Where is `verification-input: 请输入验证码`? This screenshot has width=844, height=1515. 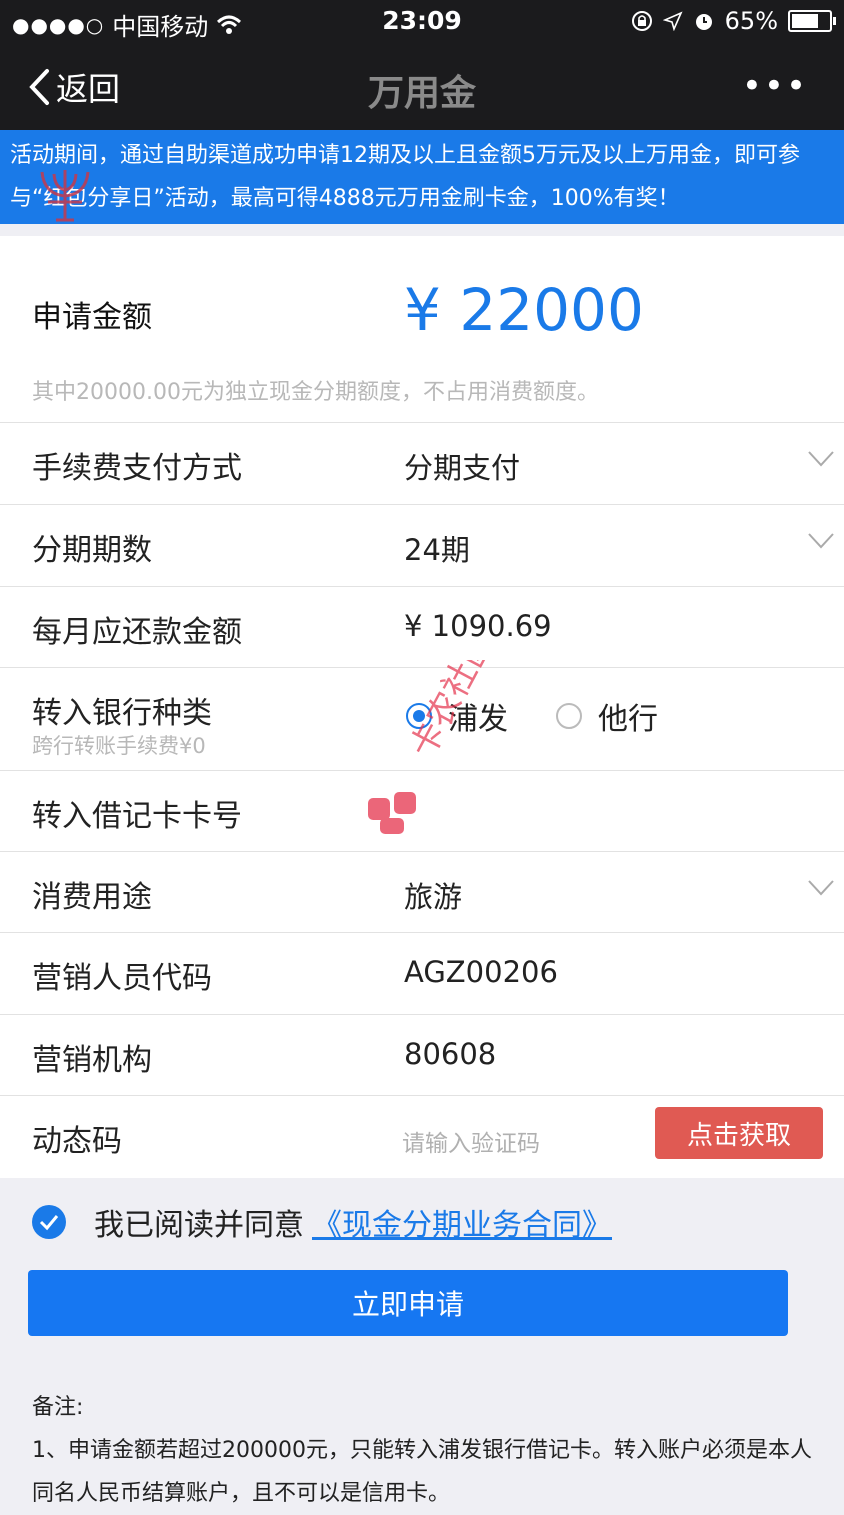
verification-input: 请输入验证码 is located at coordinates (471, 1141).